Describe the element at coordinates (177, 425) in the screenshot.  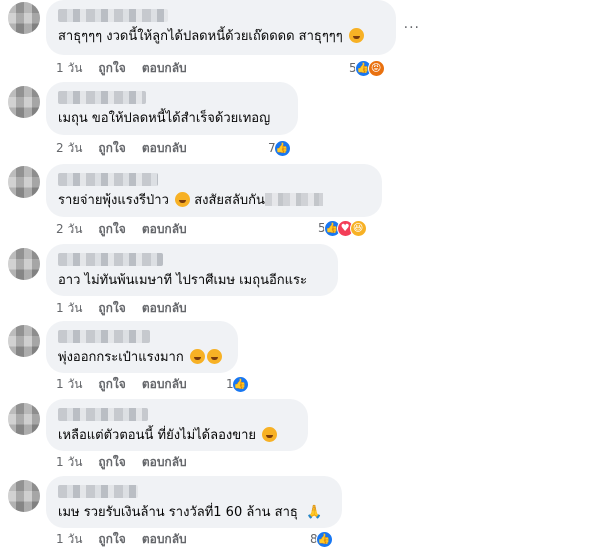
I see `comment-bubble: เหลือแต่ตัวตอนนี้ ที่ยังไม่ได้ลองขาย` at that location.